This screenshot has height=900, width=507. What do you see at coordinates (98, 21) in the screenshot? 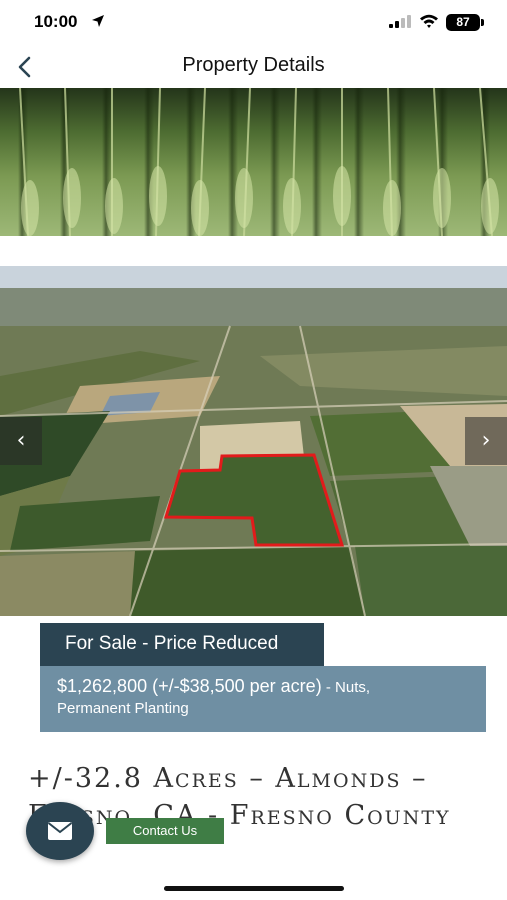
I see `location-arrow-icon` at bounding box center [98, 21].